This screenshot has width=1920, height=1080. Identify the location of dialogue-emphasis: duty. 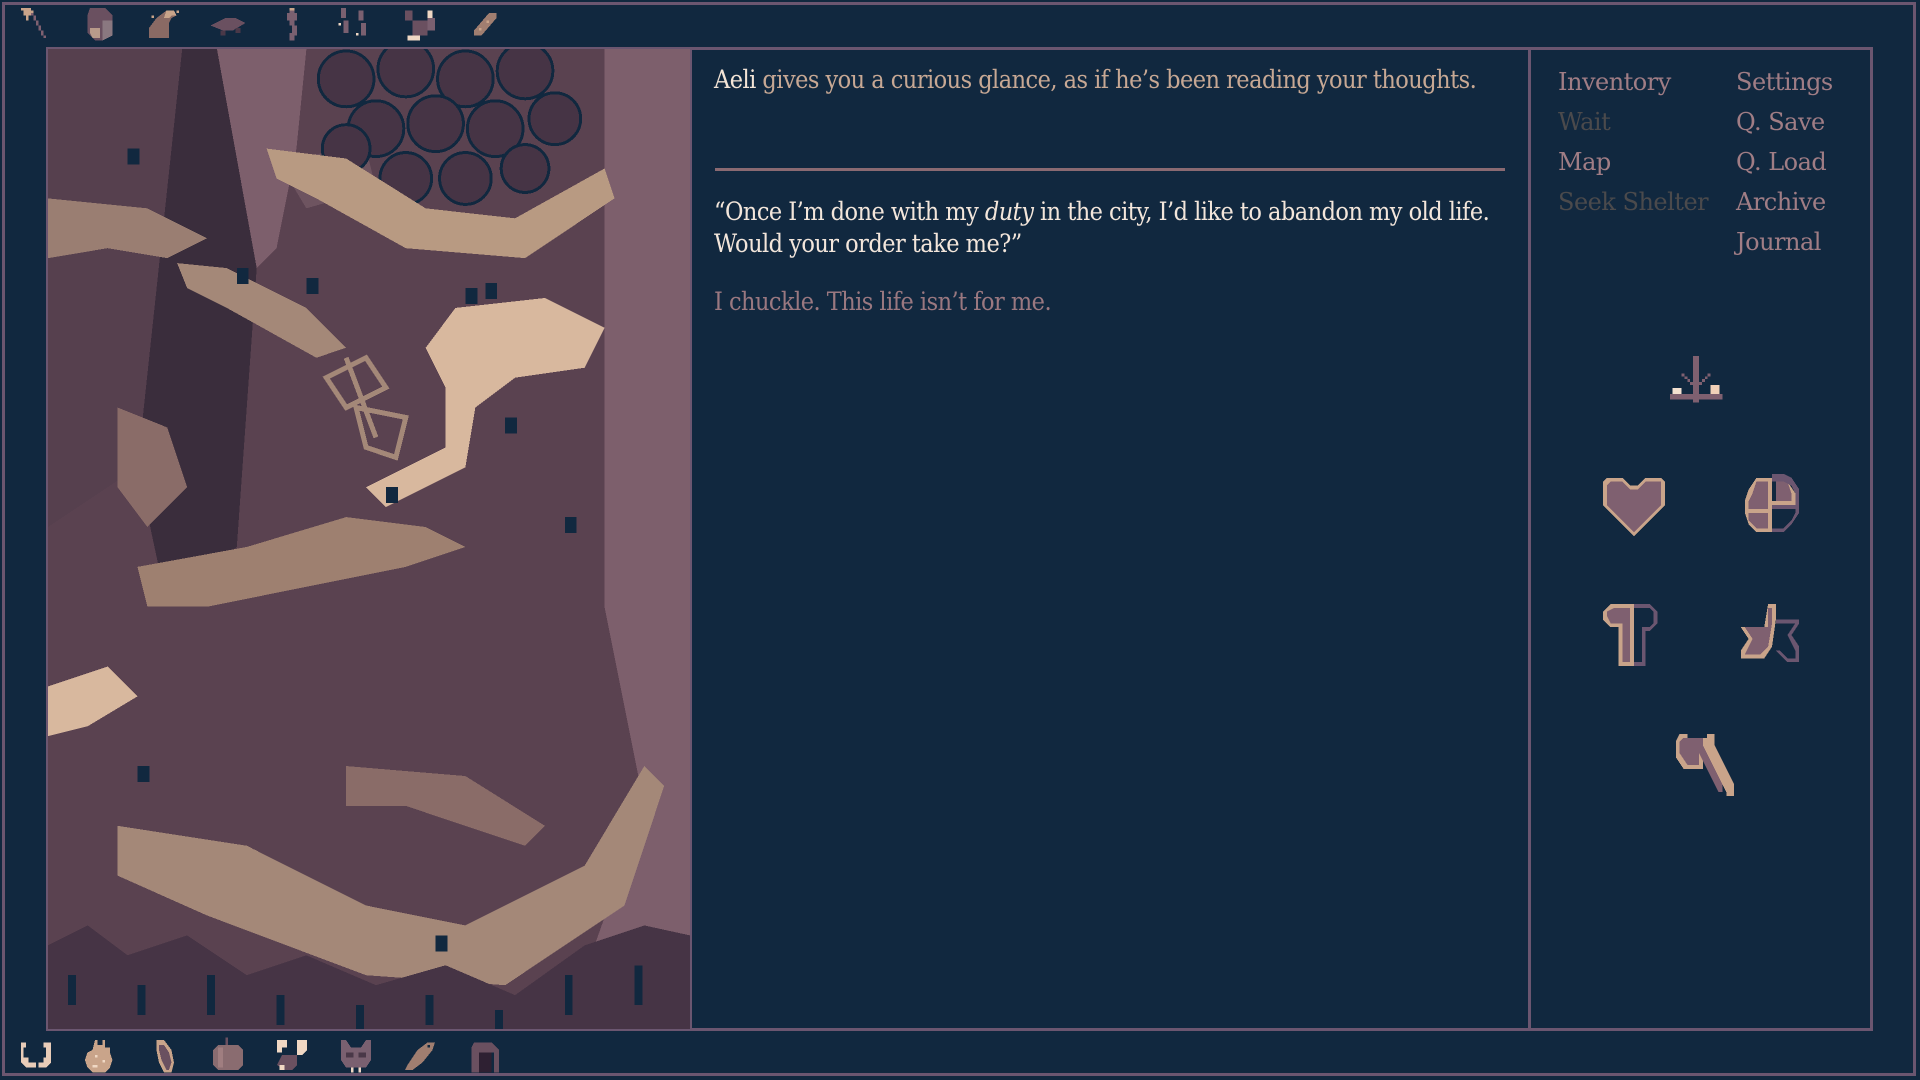
(1009, 211).